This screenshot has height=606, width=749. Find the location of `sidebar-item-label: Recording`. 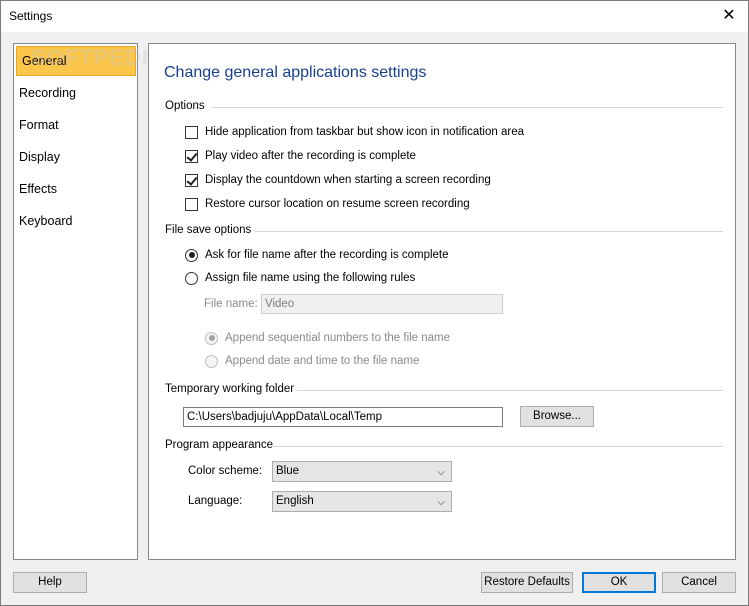

sidebar-item-label: Recording is located at coordinates (47, 93).